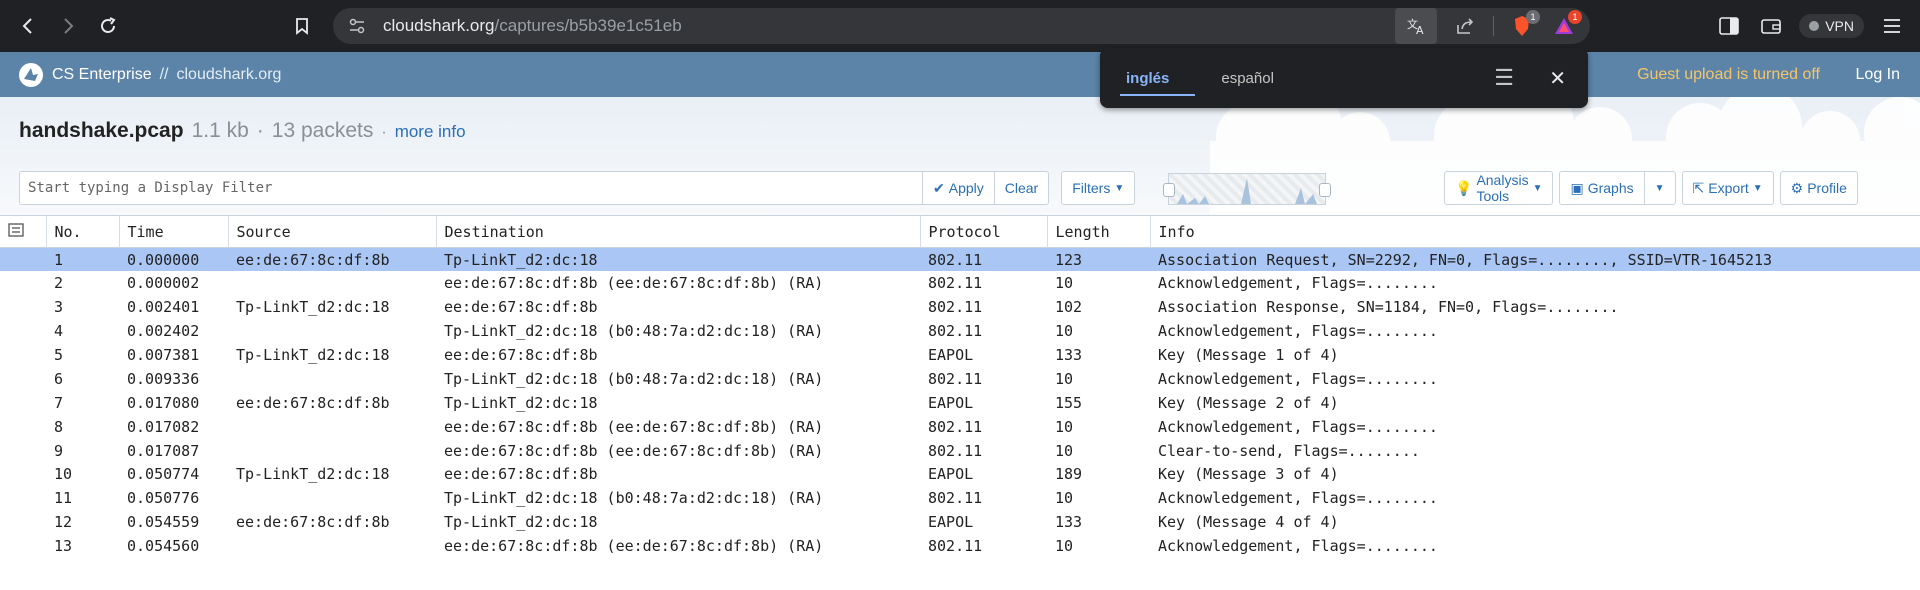 Image resolution: width=1920 pixels, height=590 pixels. Describe the element at coordinates (1069, 307) in the screenshot. I see `cell-length: 102` at that location.